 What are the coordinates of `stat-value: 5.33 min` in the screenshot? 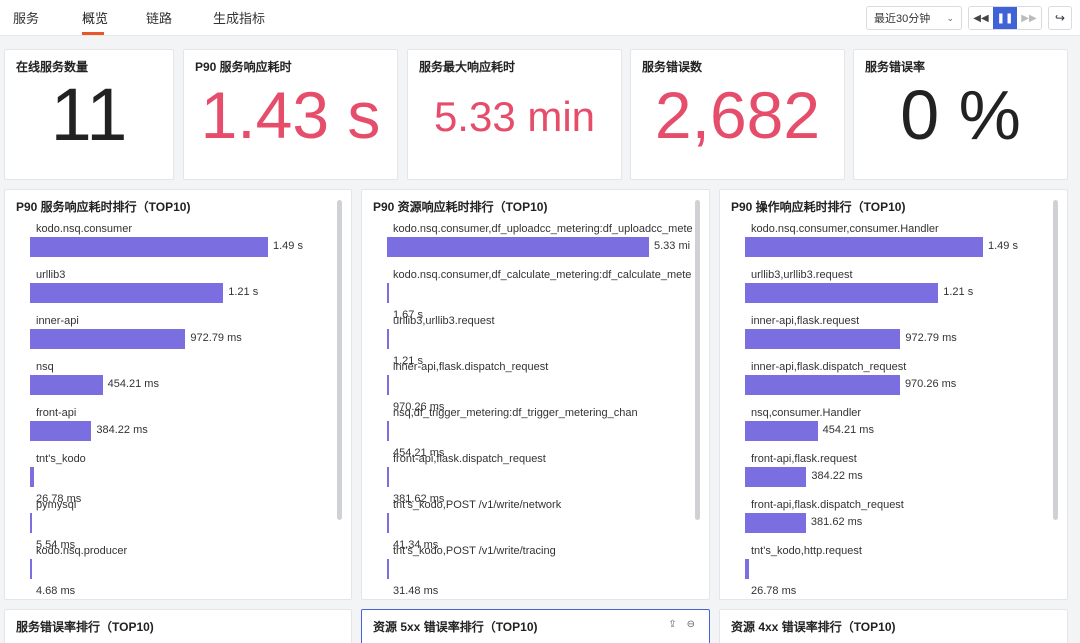 It's located at (514, 116).